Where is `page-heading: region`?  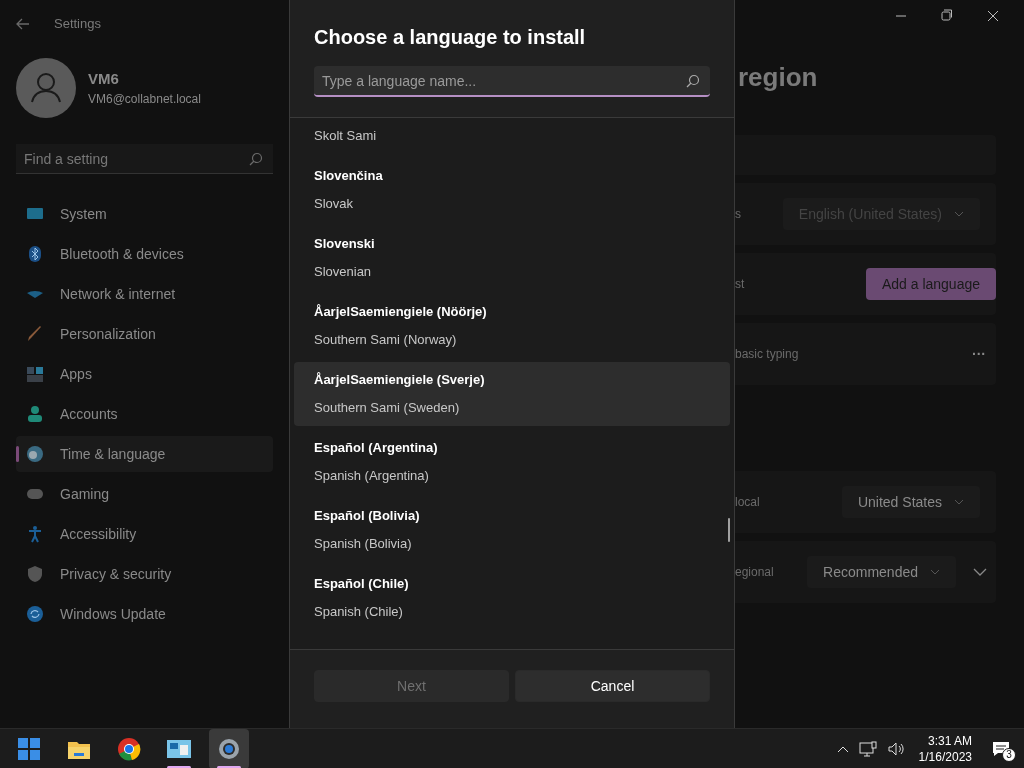 page-heading: region is located at coordinates (778, 77).